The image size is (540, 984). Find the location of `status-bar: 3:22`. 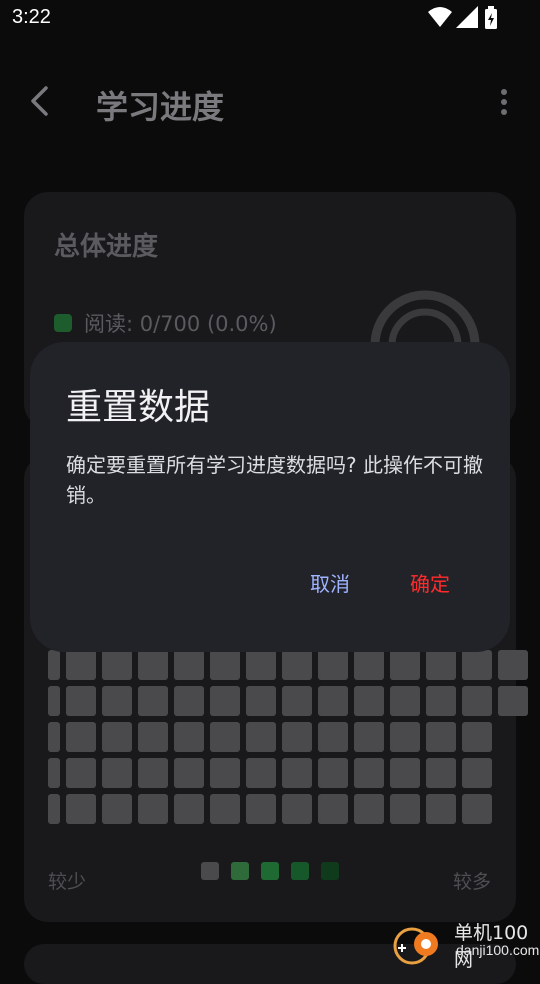

status-bar: 3:22 is located at coordinates (270, 18).